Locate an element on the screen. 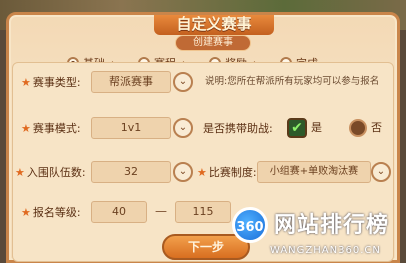 This screenshot has height=263, width=406. event-mode-label: ★ 赛事模式: is located at coordinates (51, 128).